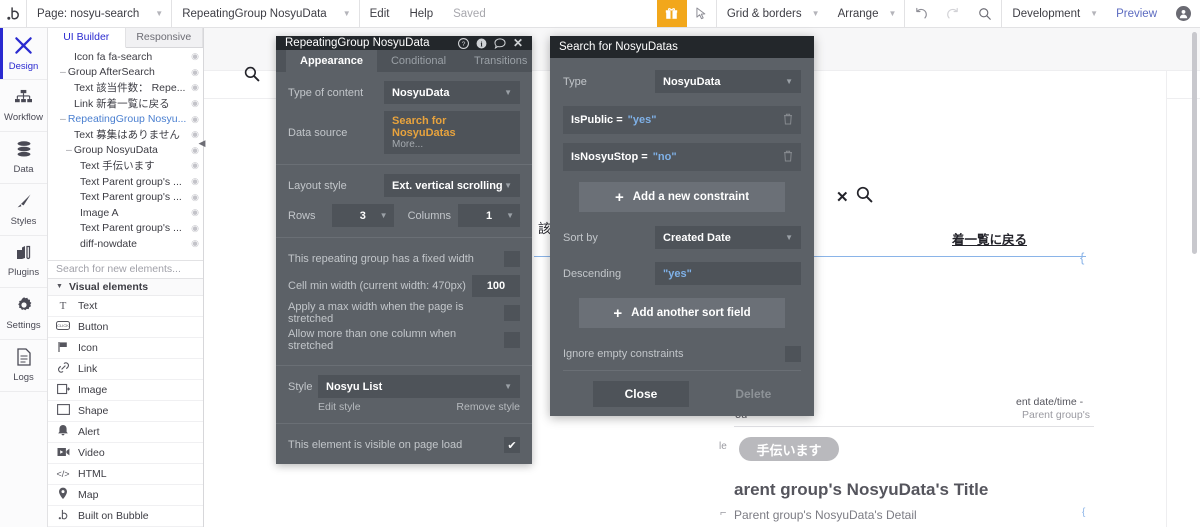 Image resolution: width=1200 pixels, height=527 pixels. What do you see at coordinates (701, 13) in the screenshot?
I see `pointer-icon` at bounding box center [701, 13].